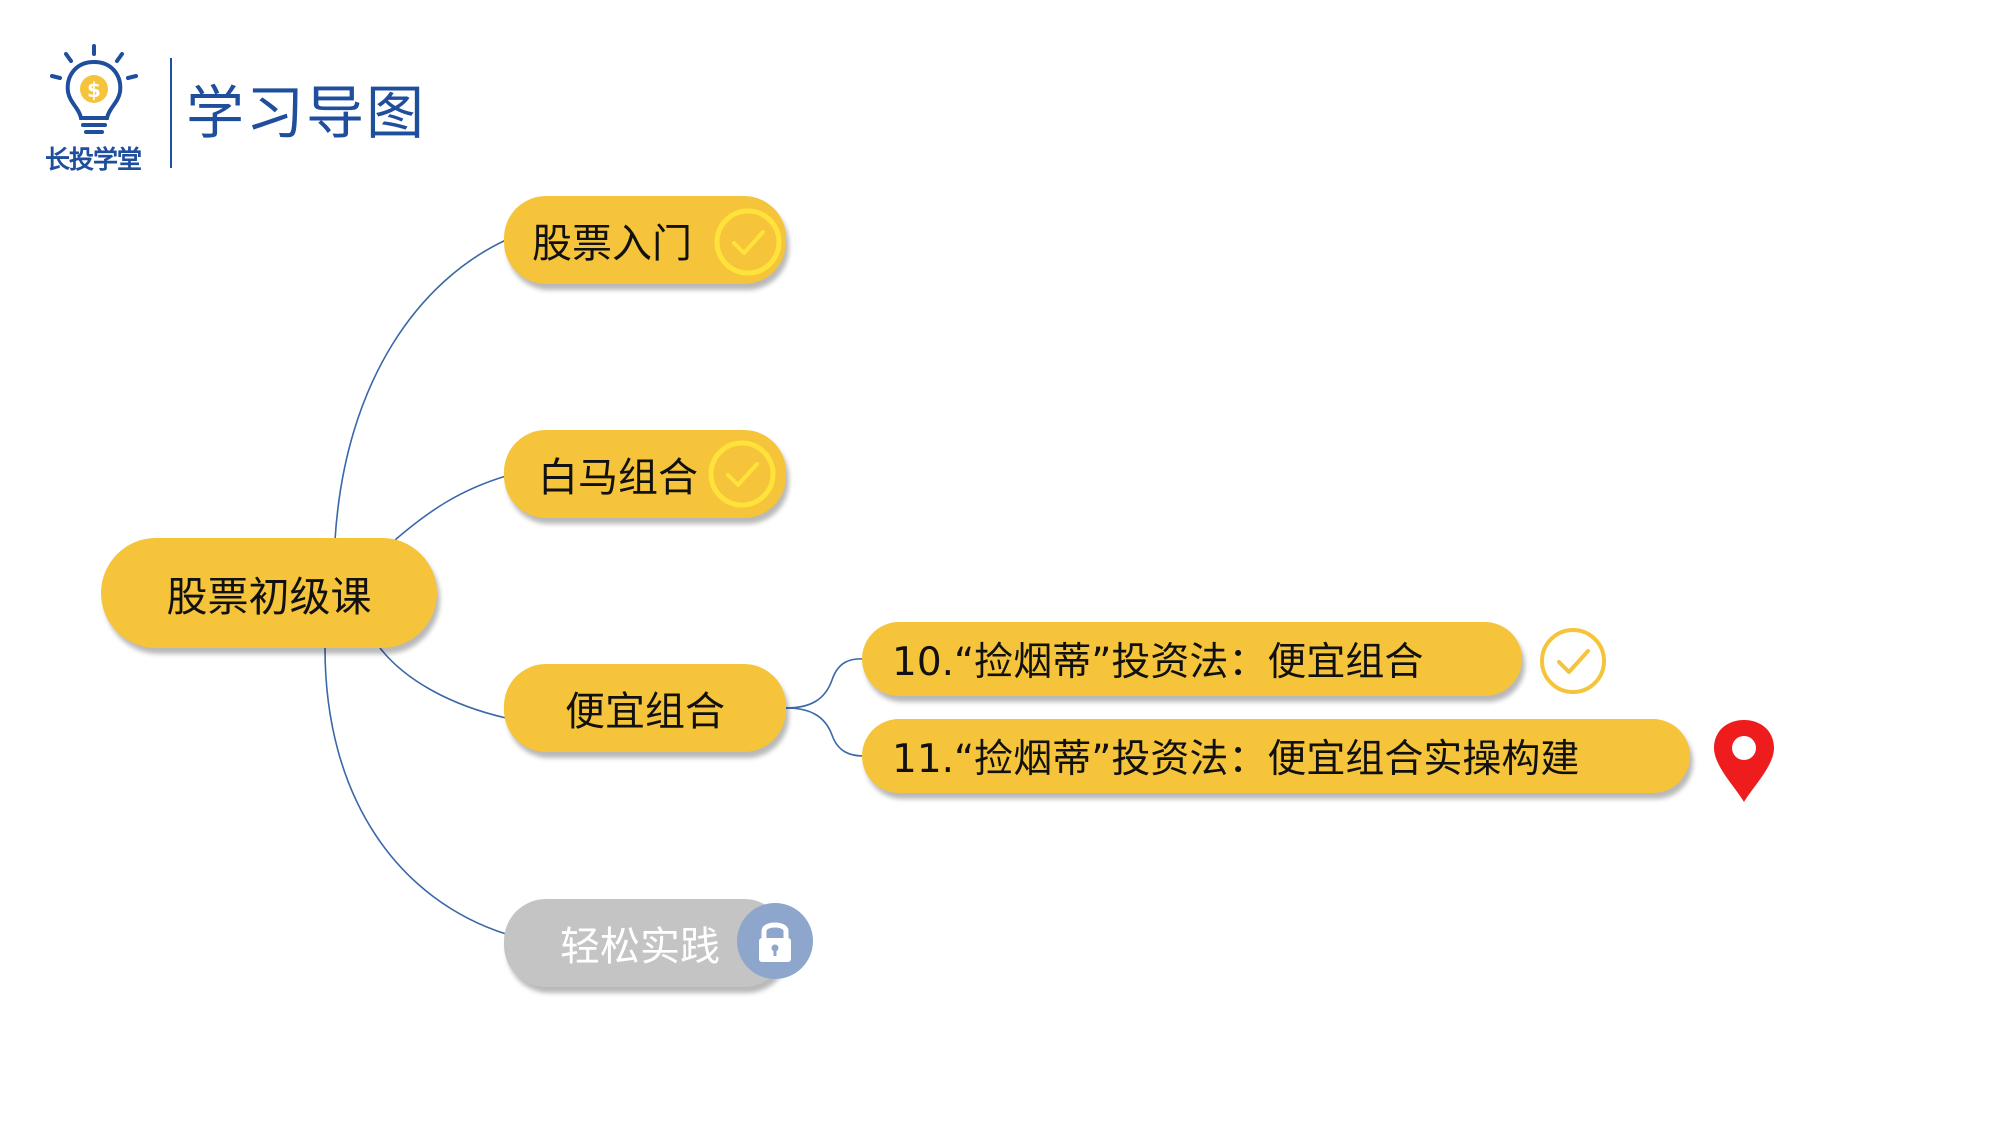 This screenshot has width=2000, height=1125. What do you see at coordinates (443, 683) in the screenshot?
I see `connector-root-to-cheap-portfolio` at bounding box center [443, 683].